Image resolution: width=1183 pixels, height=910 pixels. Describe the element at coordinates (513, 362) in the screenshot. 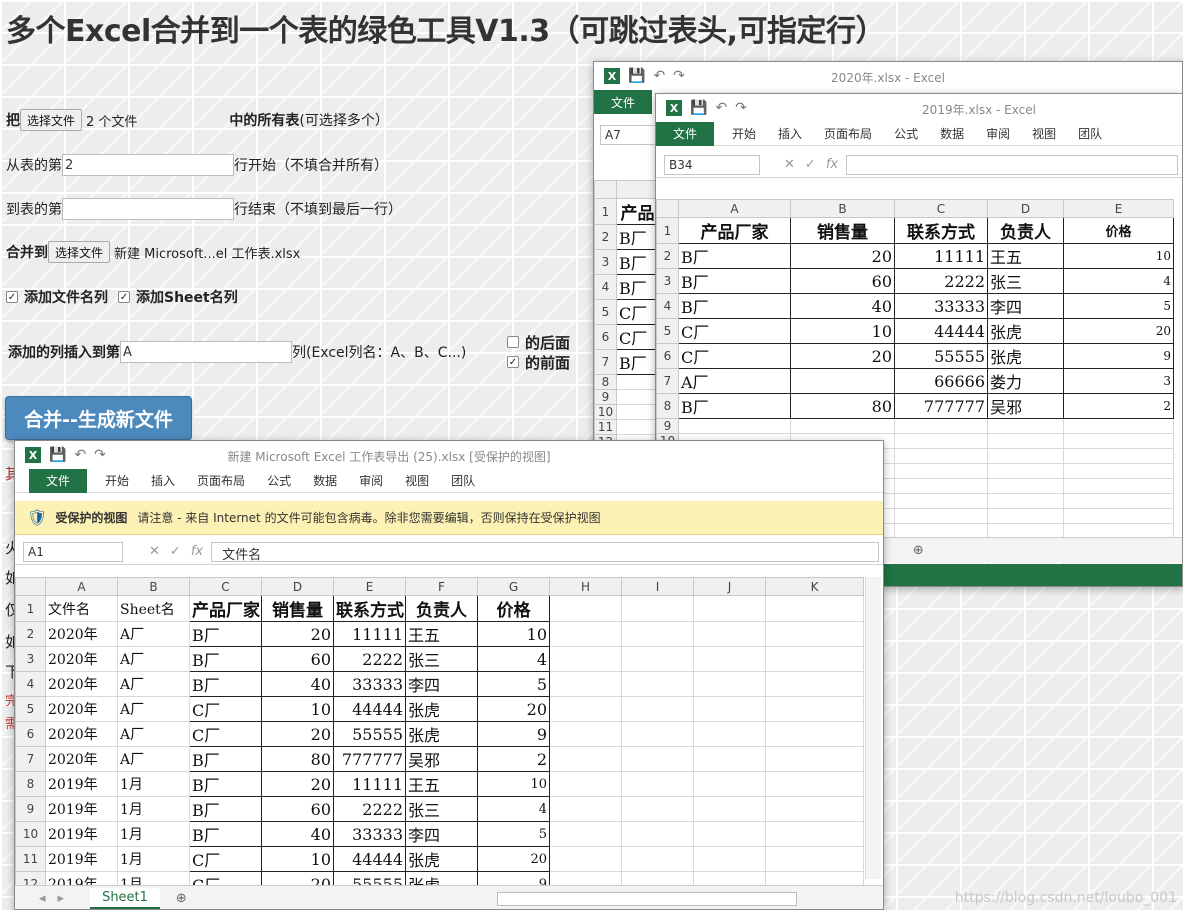

I see `before-checkbox: ✓` at that location.